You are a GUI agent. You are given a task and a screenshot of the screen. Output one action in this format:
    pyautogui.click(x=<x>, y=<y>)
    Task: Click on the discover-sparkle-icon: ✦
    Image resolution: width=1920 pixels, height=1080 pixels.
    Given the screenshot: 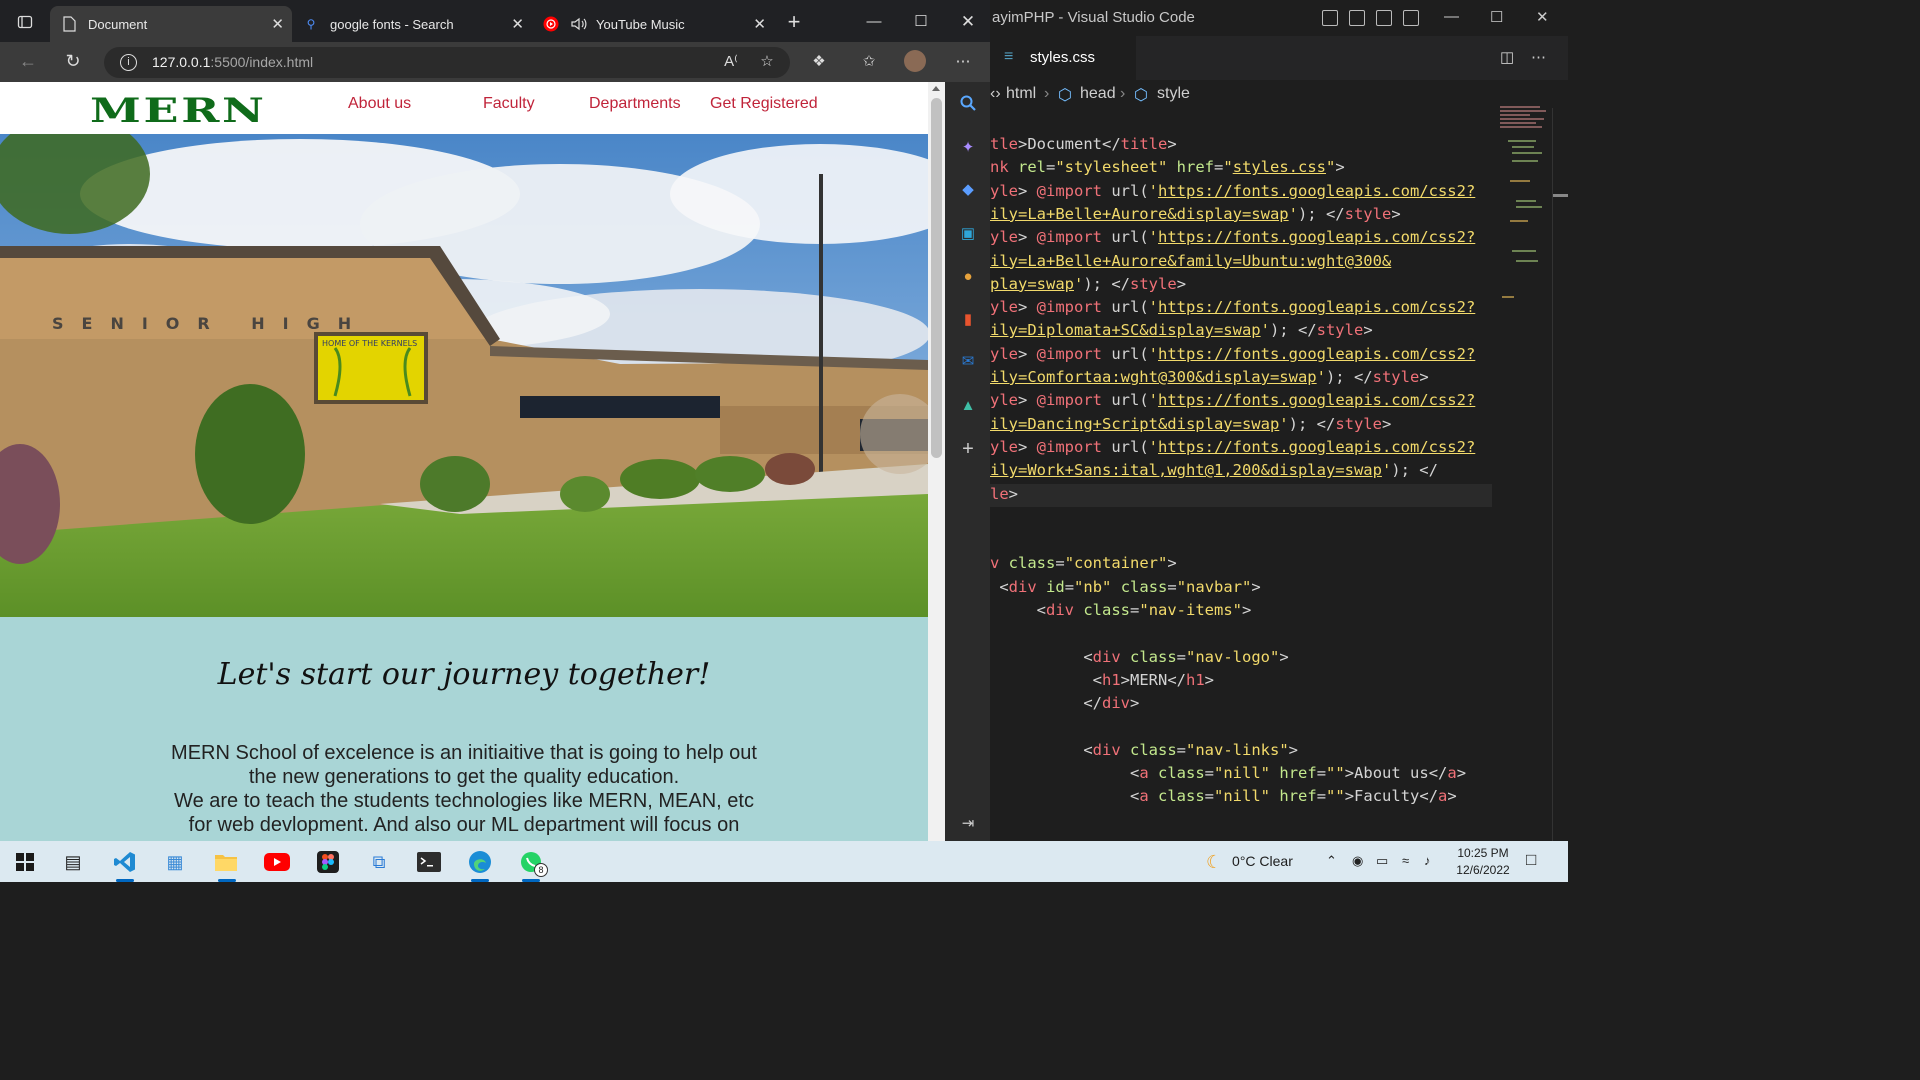 What is the action you would take?
    pyautogui.click(x=968, y=147)
    